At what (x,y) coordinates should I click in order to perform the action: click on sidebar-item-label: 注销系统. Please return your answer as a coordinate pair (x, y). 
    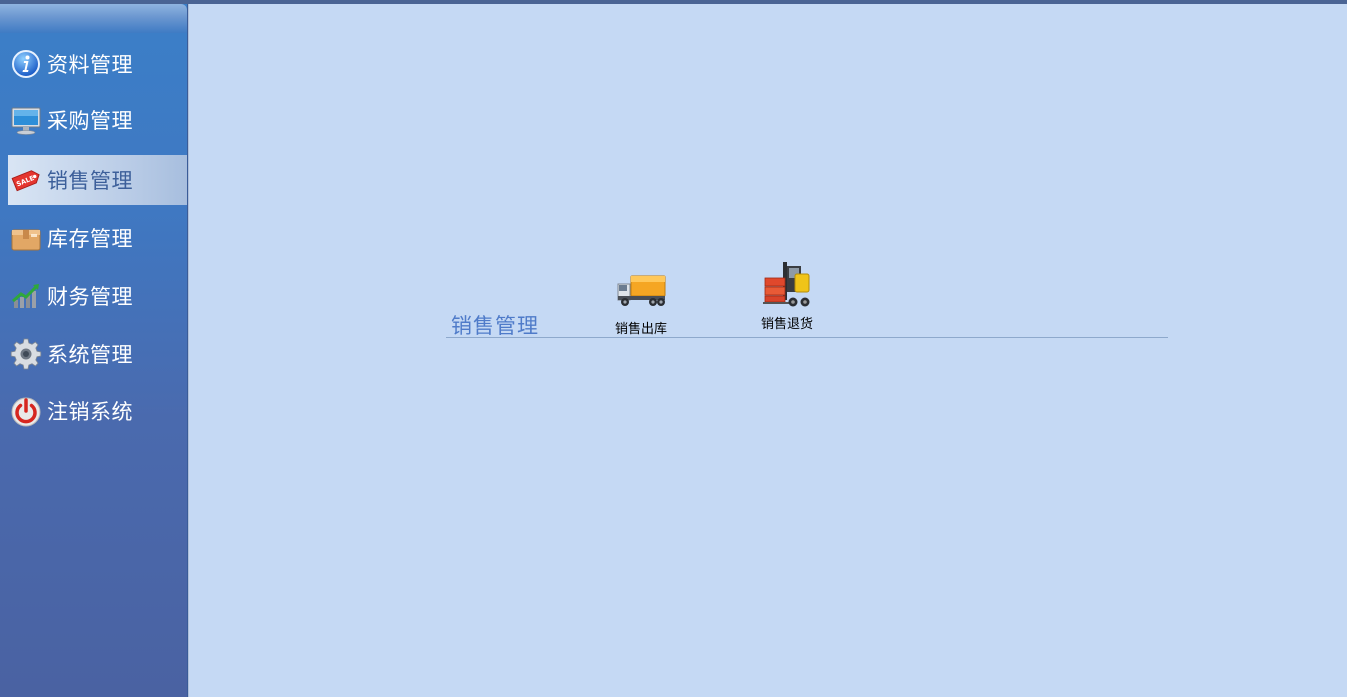
    Looking at the image, I should click on (90, 412).